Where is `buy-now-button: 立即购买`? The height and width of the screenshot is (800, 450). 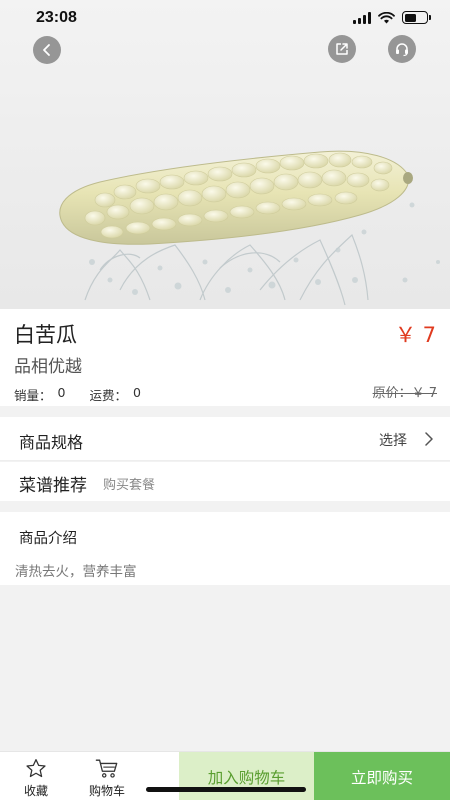 buy-now-button: 立即购买 is located at coordinates (382, 776).